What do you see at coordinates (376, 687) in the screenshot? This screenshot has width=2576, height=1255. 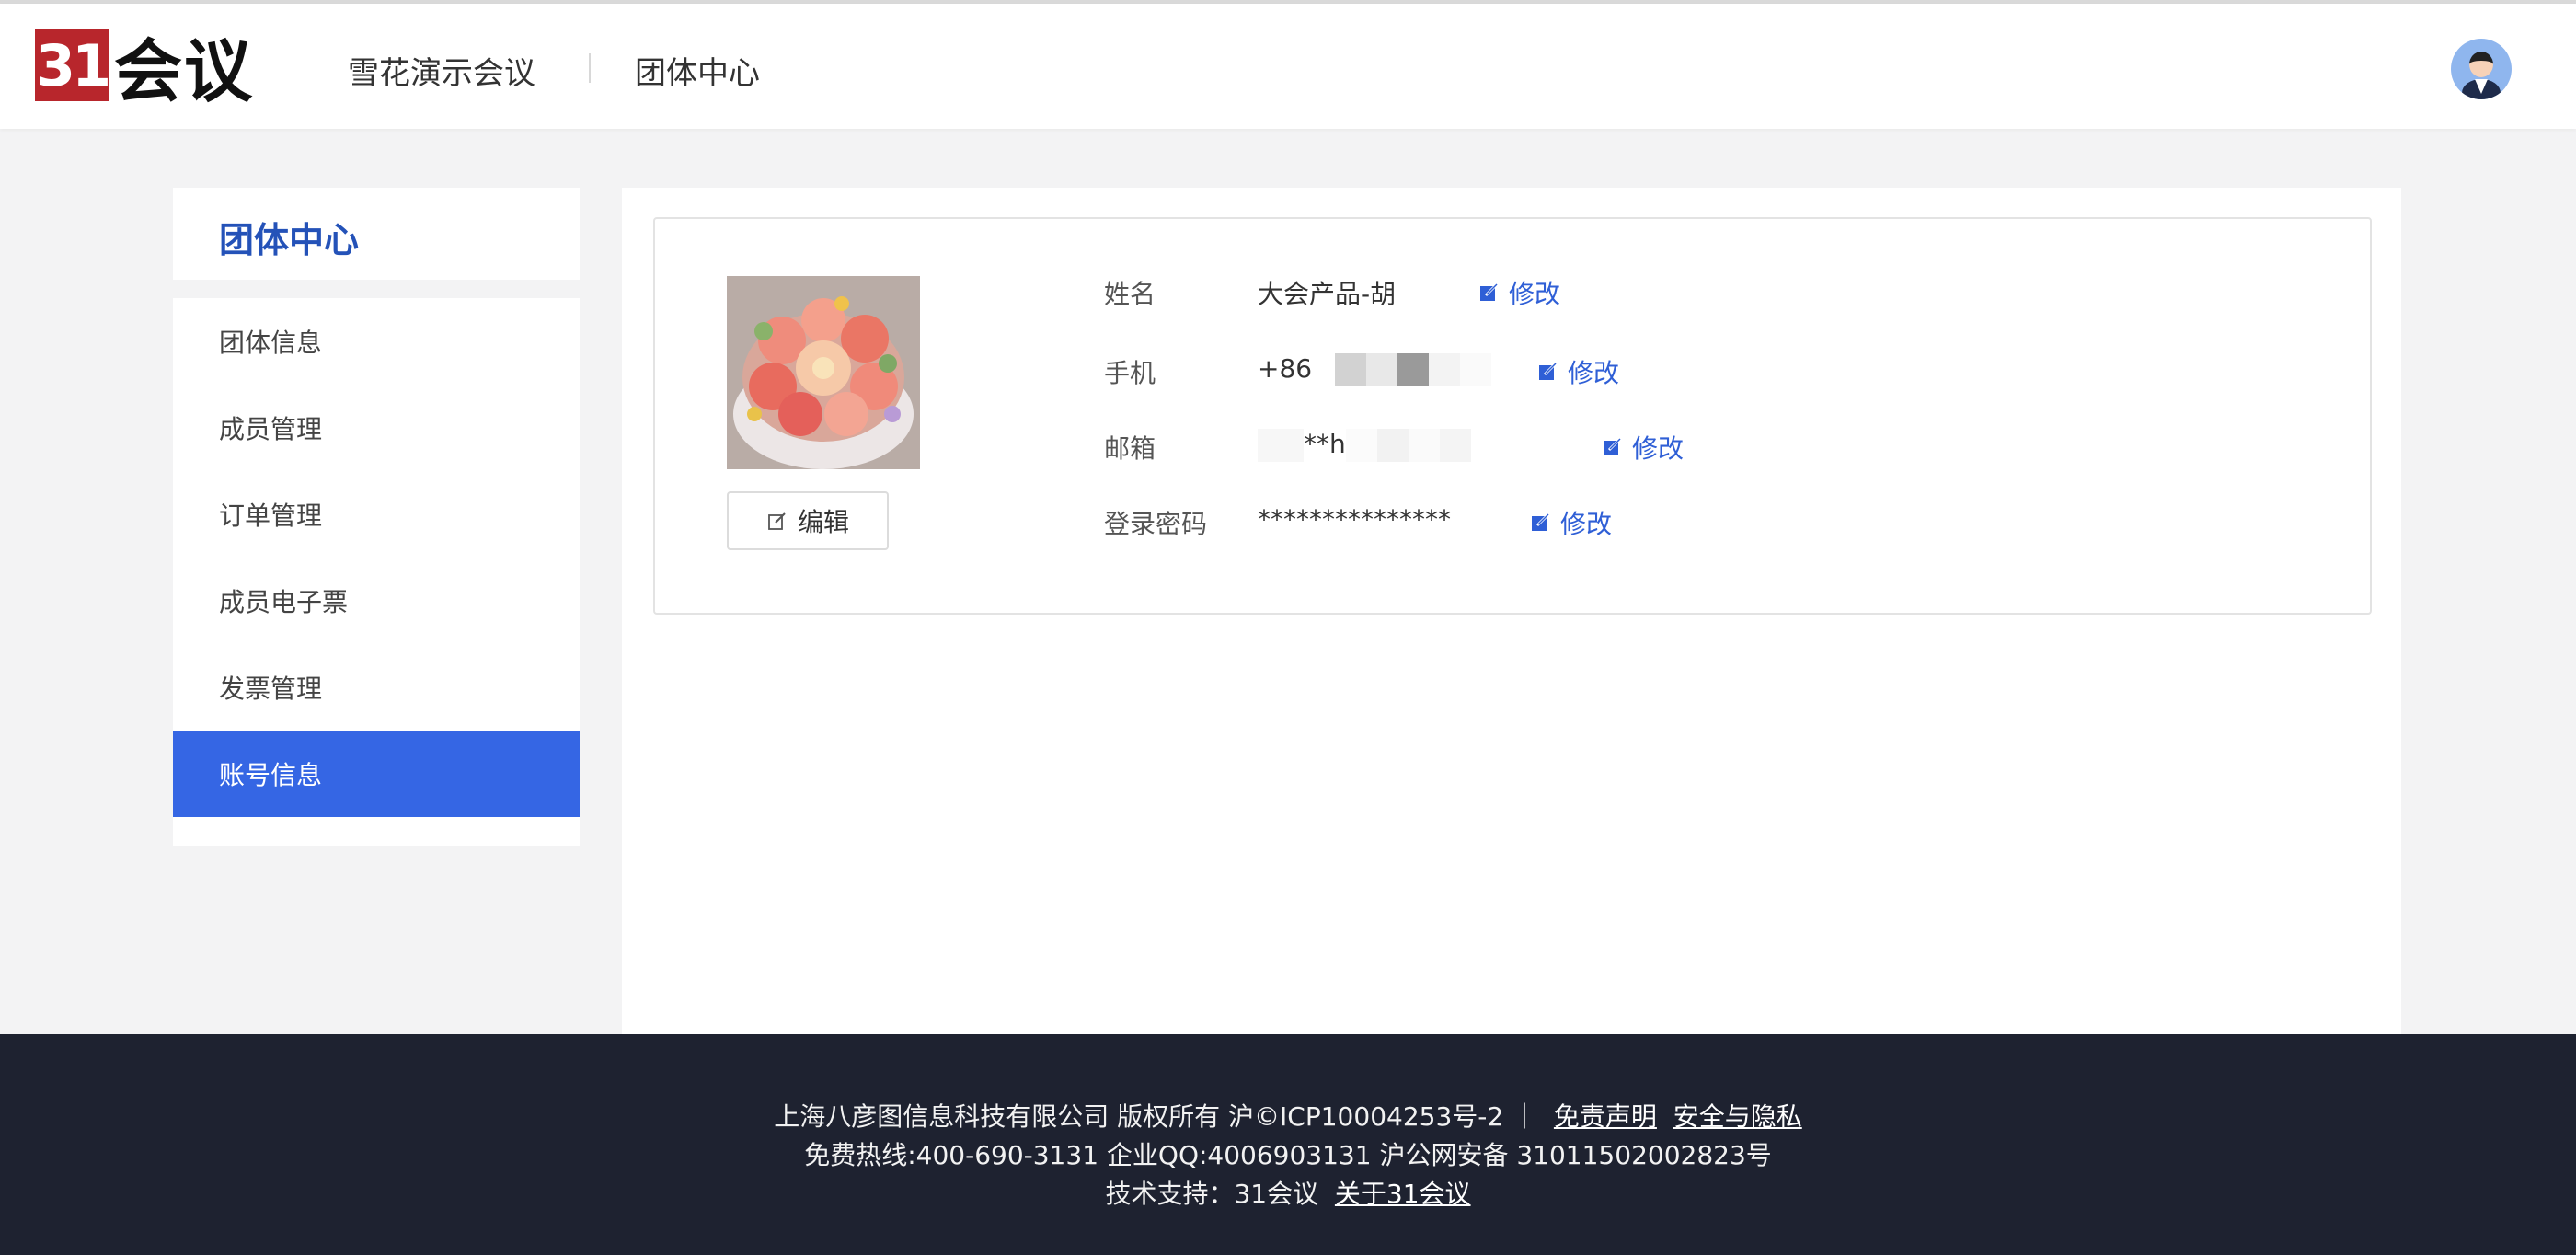 I see `sidebar-item-invoice-management: 发票管理` at bounding box center [376, 687].